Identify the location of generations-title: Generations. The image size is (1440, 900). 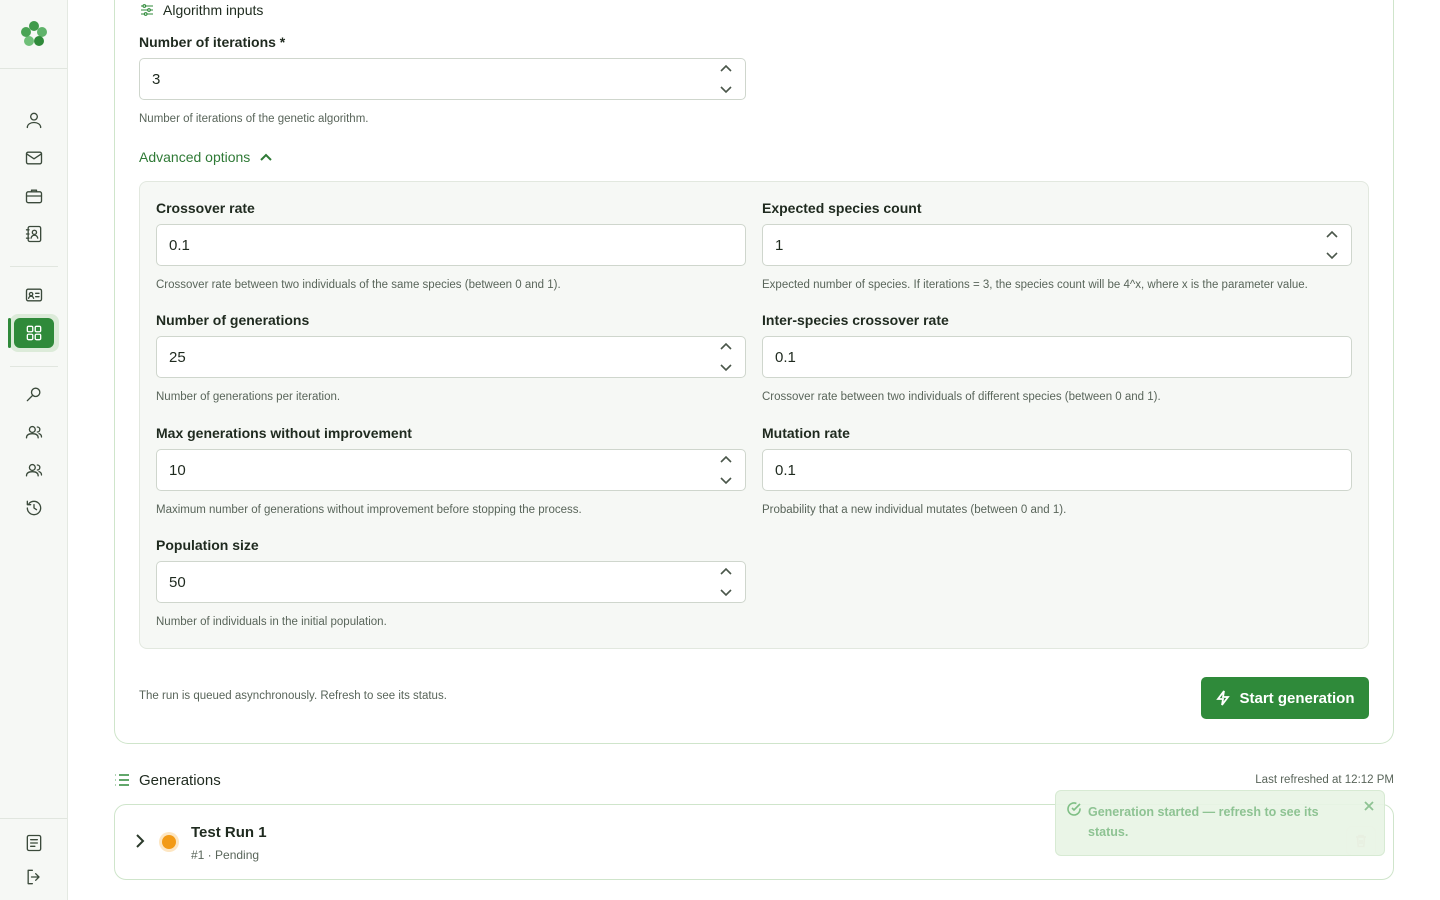
(180, 780).